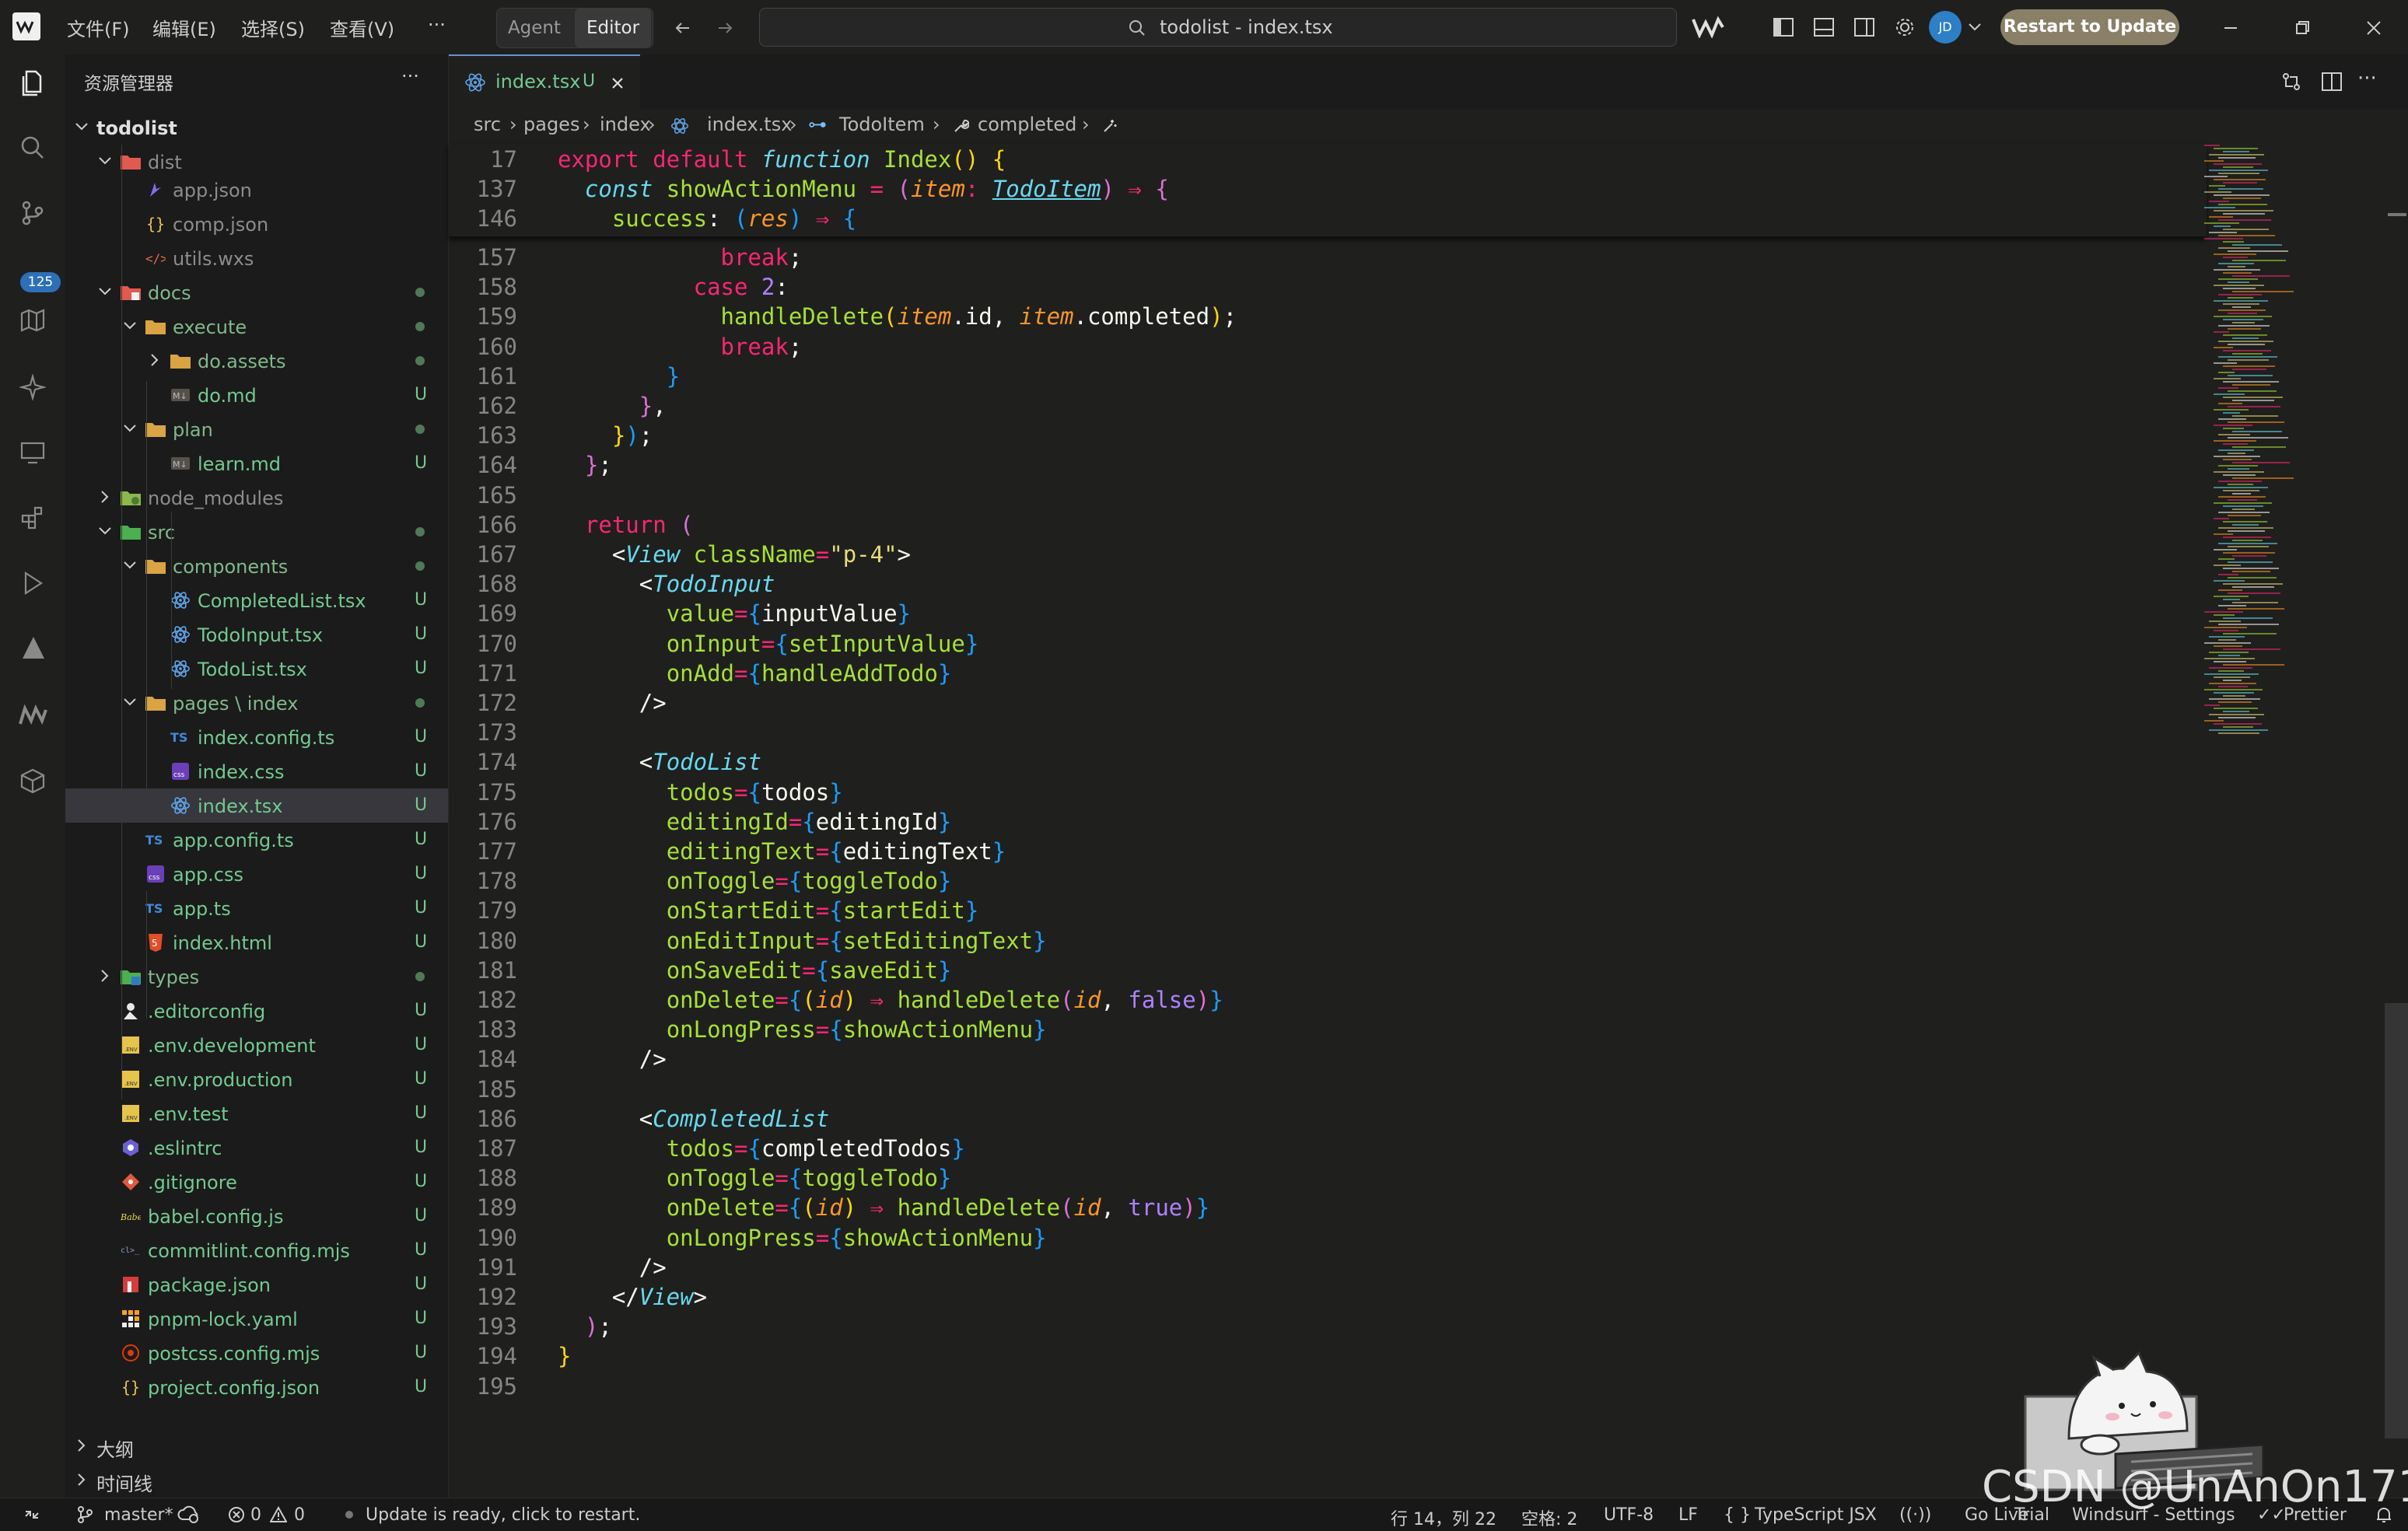  Describe the element at coordinates (257, 1445) in the screenshot. I see `outline-section: 大纲` at that location.